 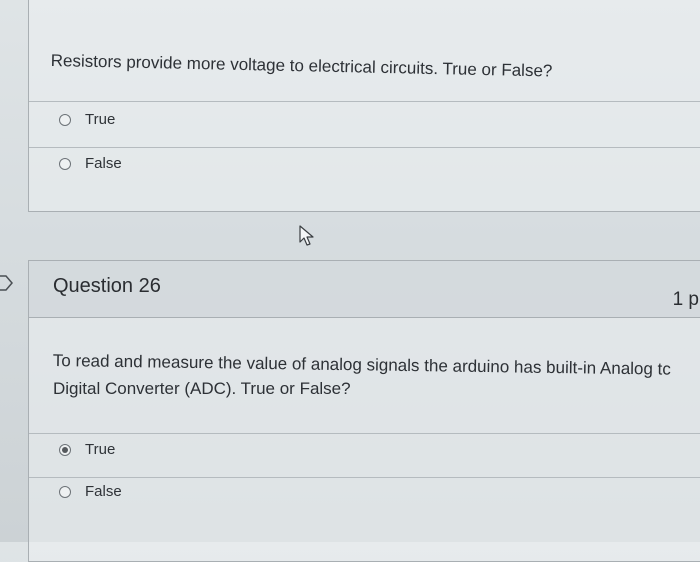 What do you see at coordinates (65, 449) in the screenshot?
I see `radio-button-selected` at bounding box center [65, 449].